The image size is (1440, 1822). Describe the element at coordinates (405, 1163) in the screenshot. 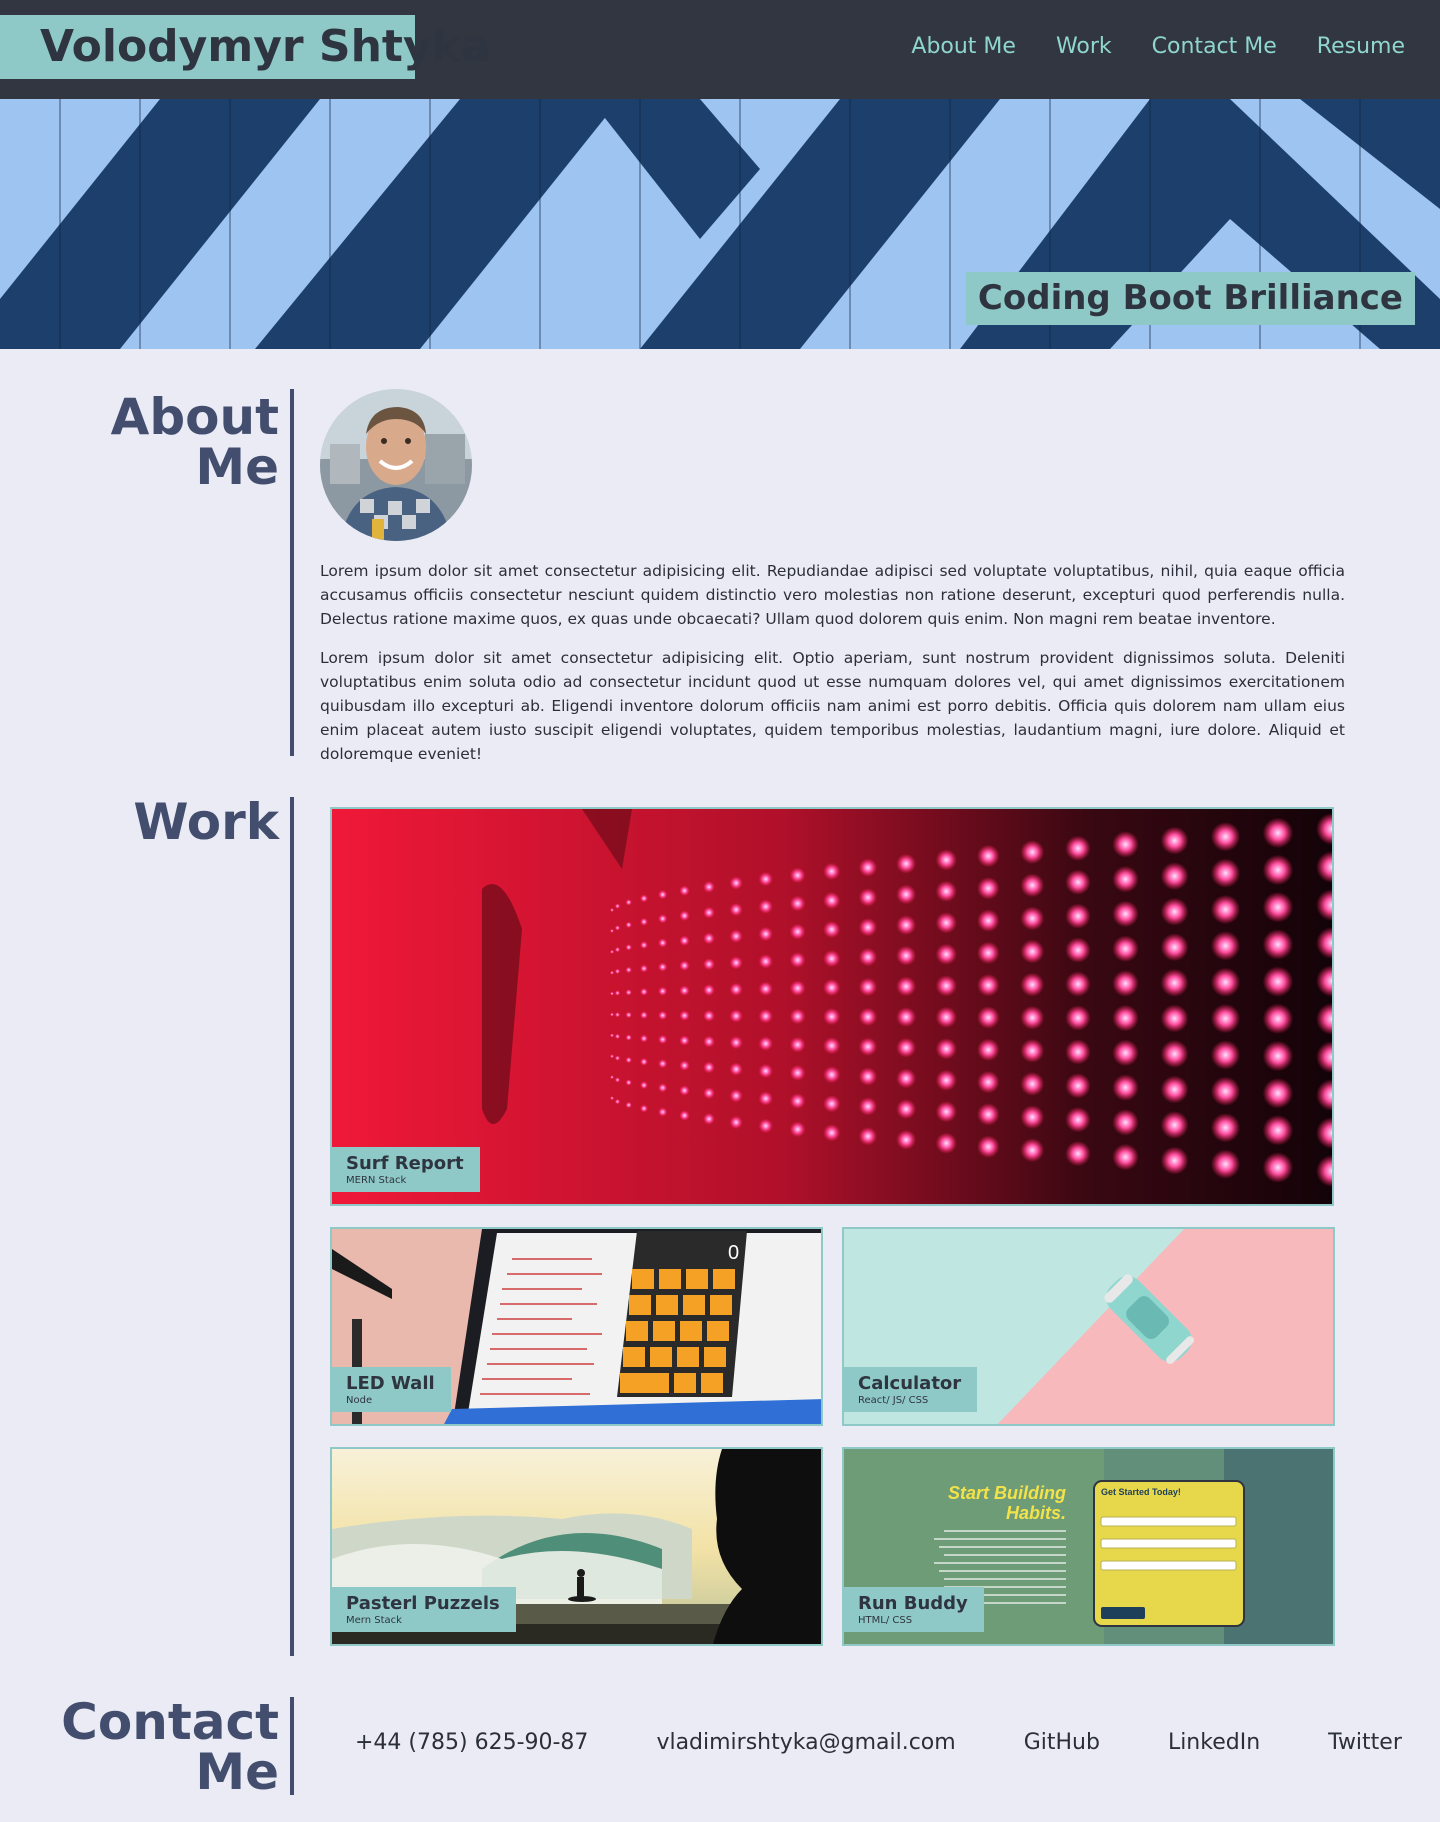

I see `project-name: Surf Report` at that location.